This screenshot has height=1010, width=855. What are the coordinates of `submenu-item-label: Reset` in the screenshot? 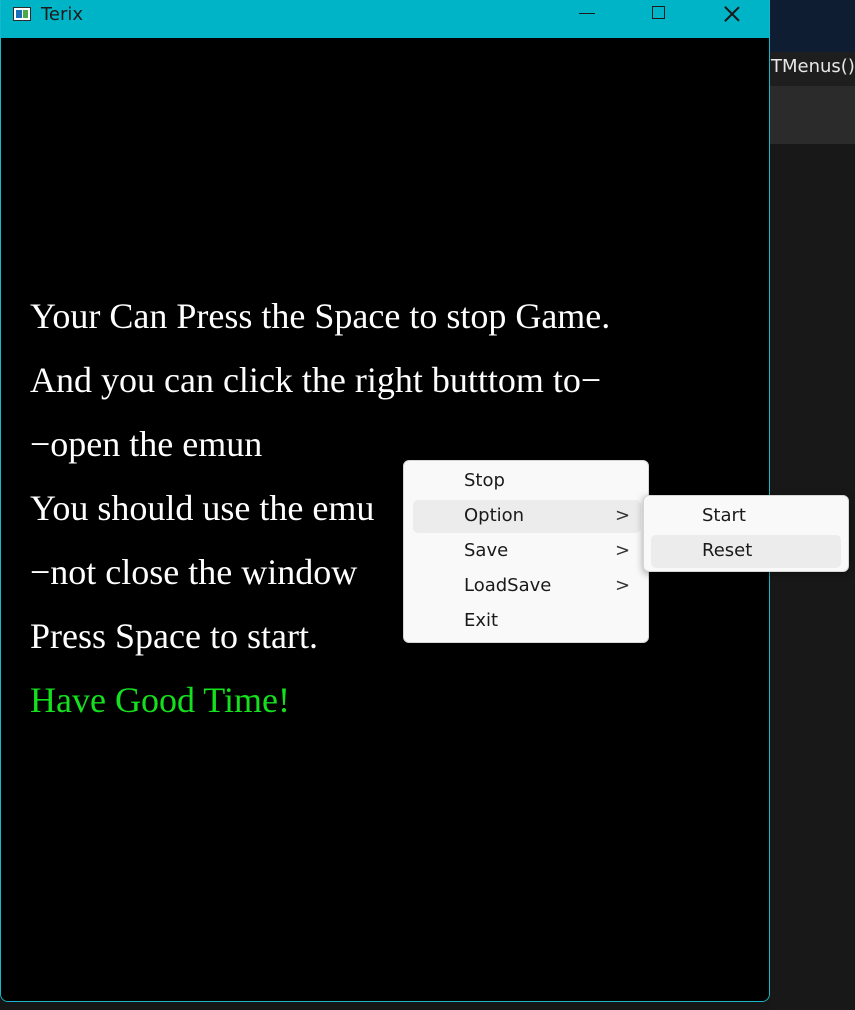 It's located at (727, 550).